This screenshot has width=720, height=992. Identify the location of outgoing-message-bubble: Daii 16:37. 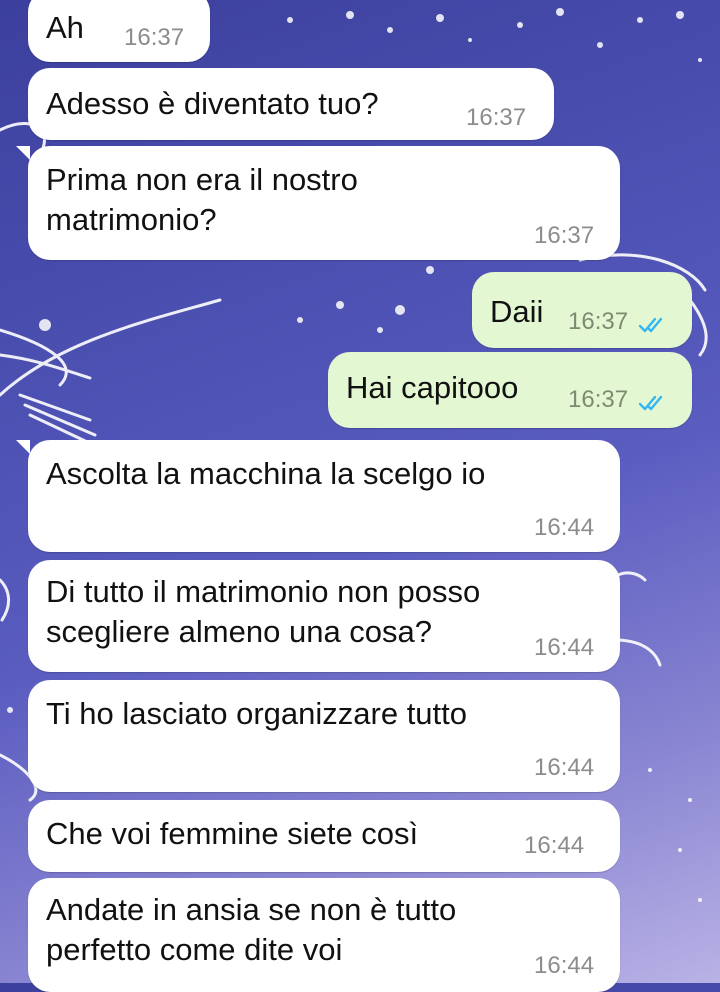
(582, 310).